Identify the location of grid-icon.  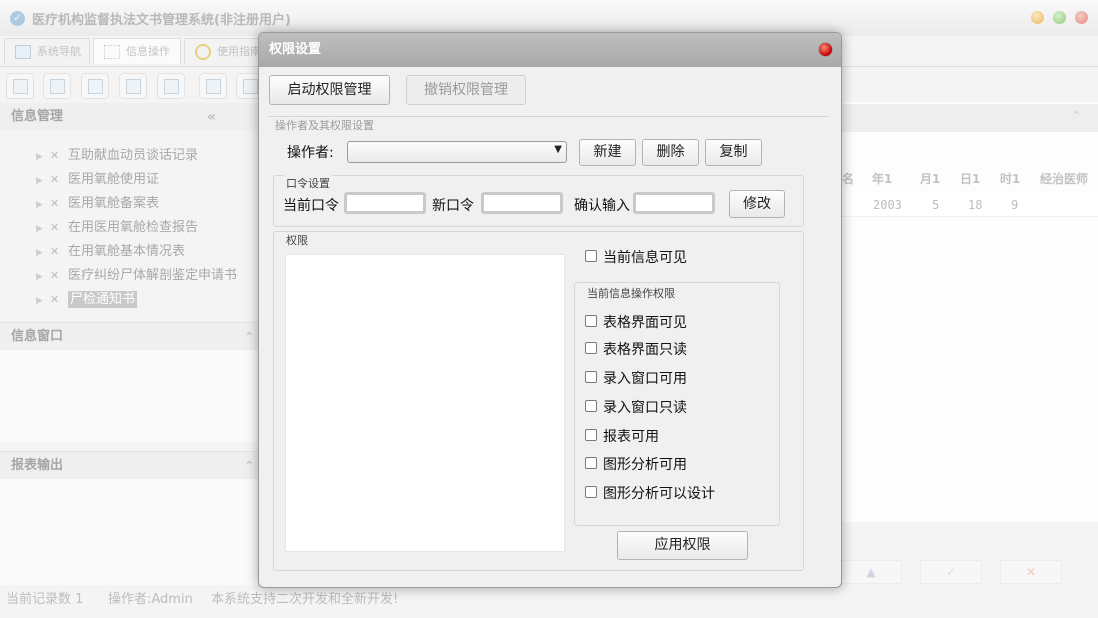
(112, 52).